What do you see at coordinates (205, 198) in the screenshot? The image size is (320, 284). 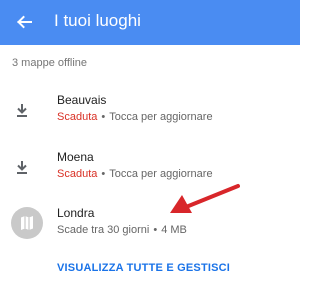 I see `annotation-arrow-icon` at bounding box center [205, 198].